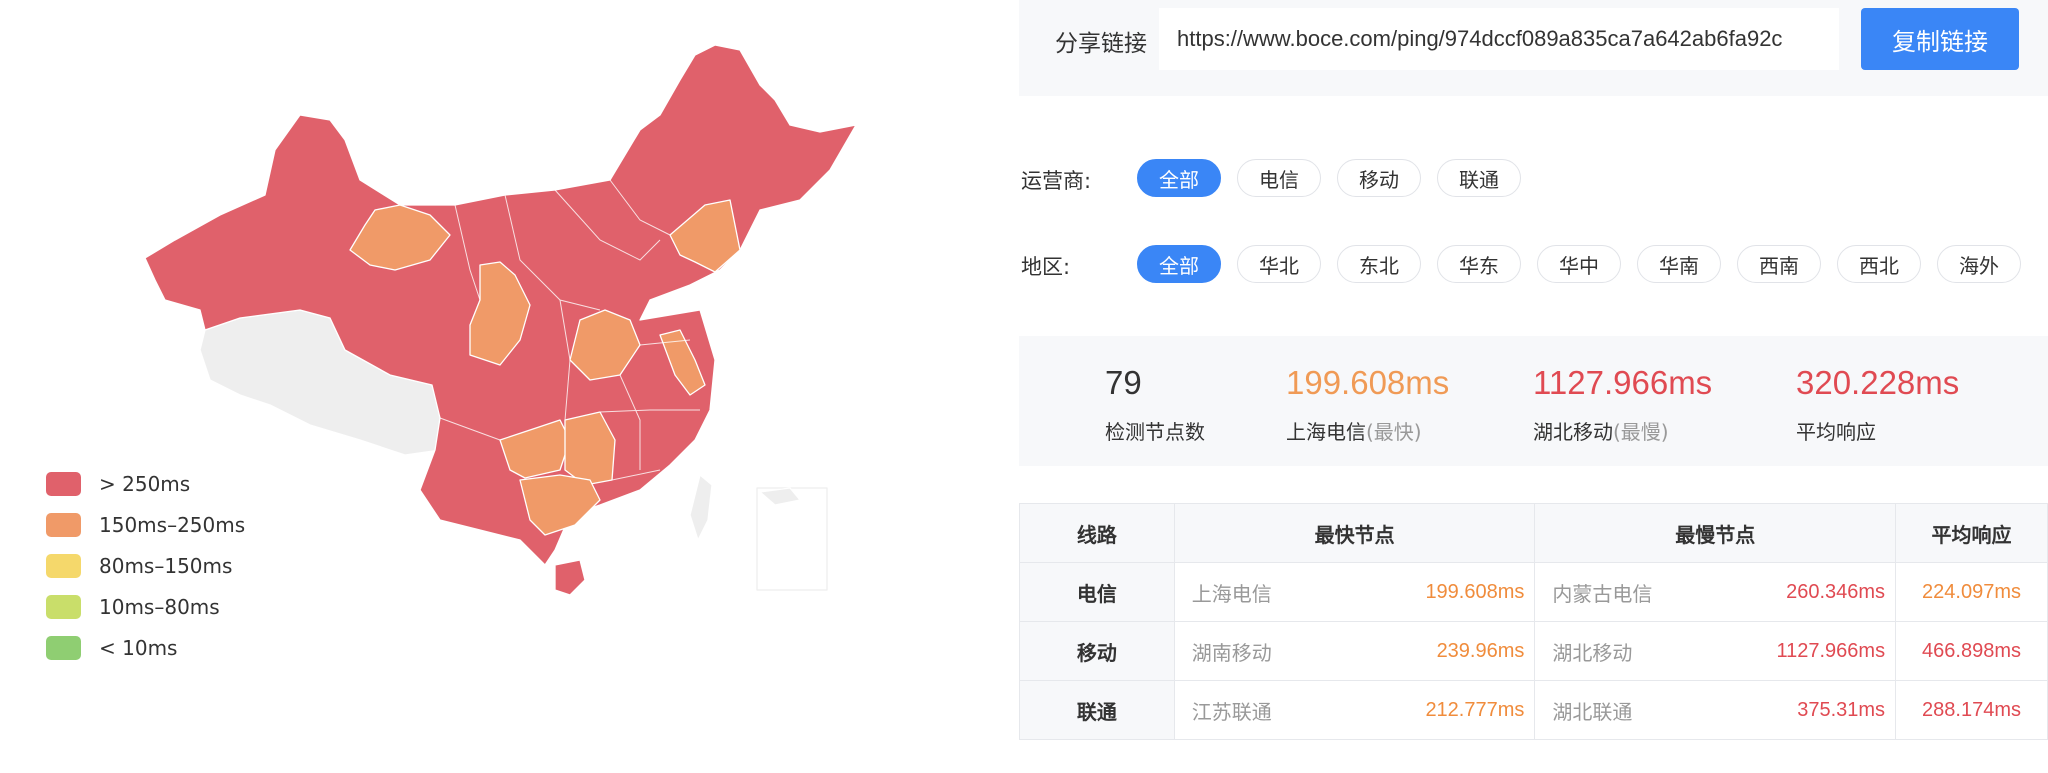 The width and height of the screenshot is (2048, 773). I want to click on share-panel: 分享链接 复制链接, so click(1533, 48).